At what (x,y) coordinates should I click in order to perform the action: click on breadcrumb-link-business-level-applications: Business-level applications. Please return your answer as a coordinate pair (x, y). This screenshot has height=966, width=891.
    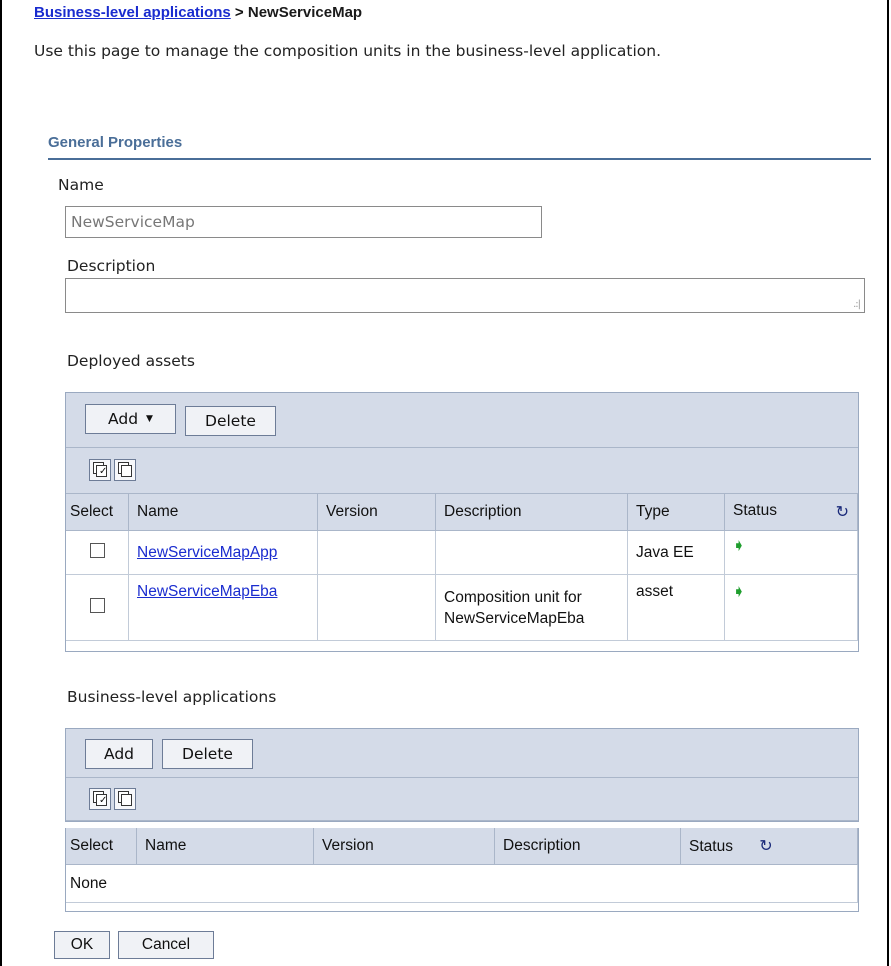
    Looking at the image, I should click on (132, 12).